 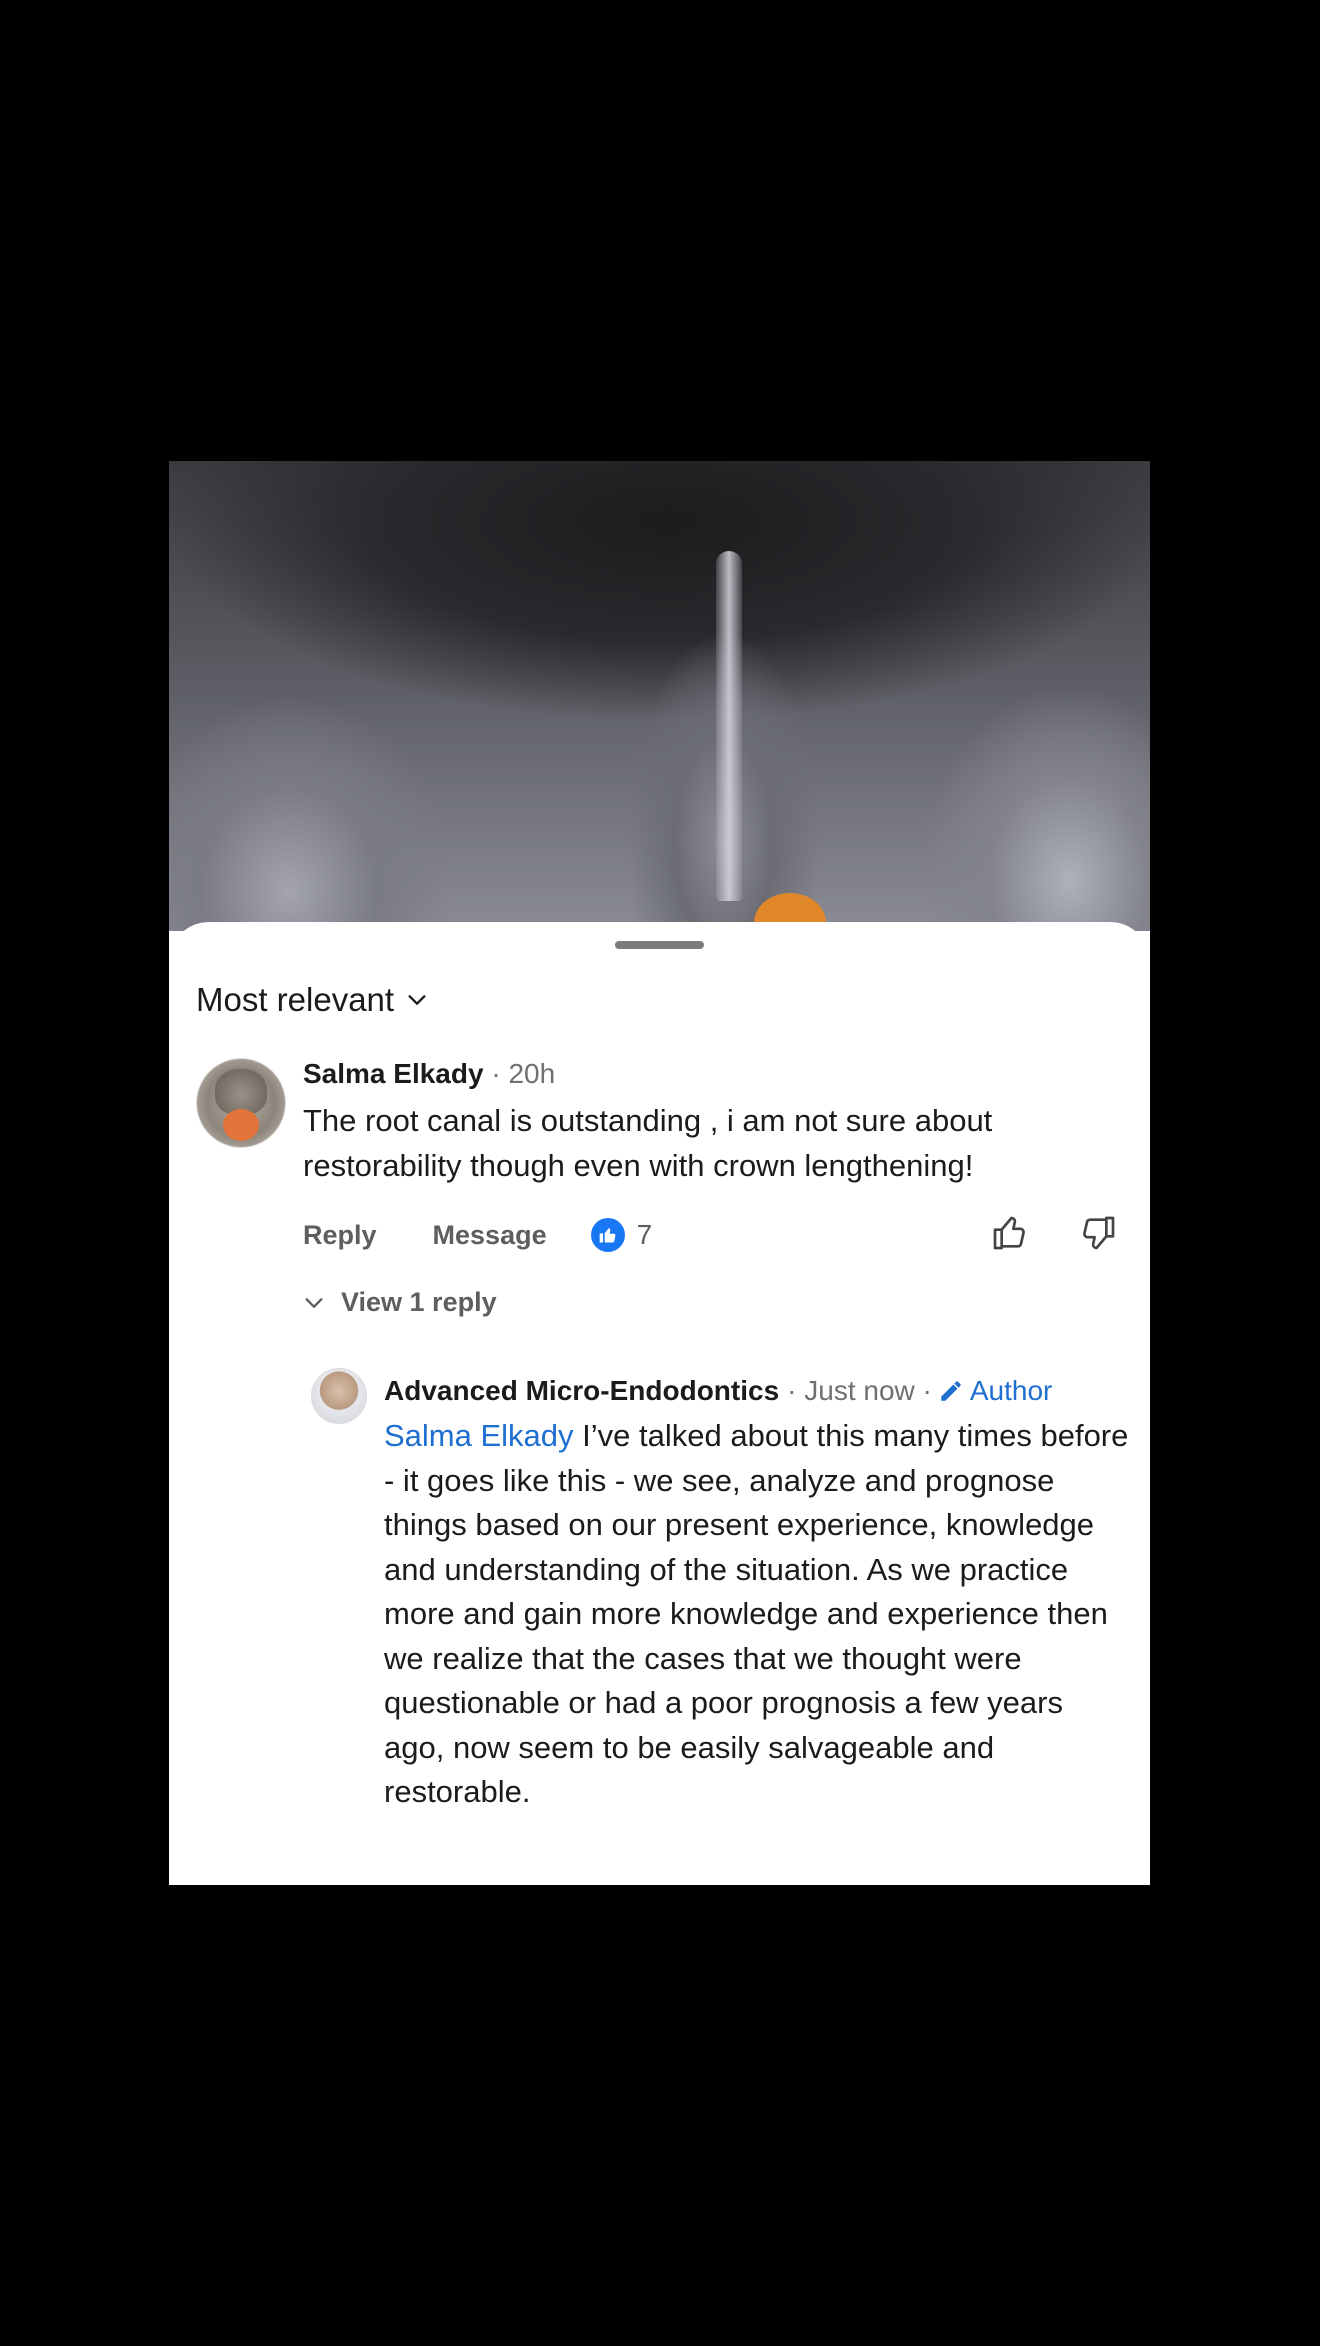 I want to click on pencil-icon, so click(x=951, y=1391).